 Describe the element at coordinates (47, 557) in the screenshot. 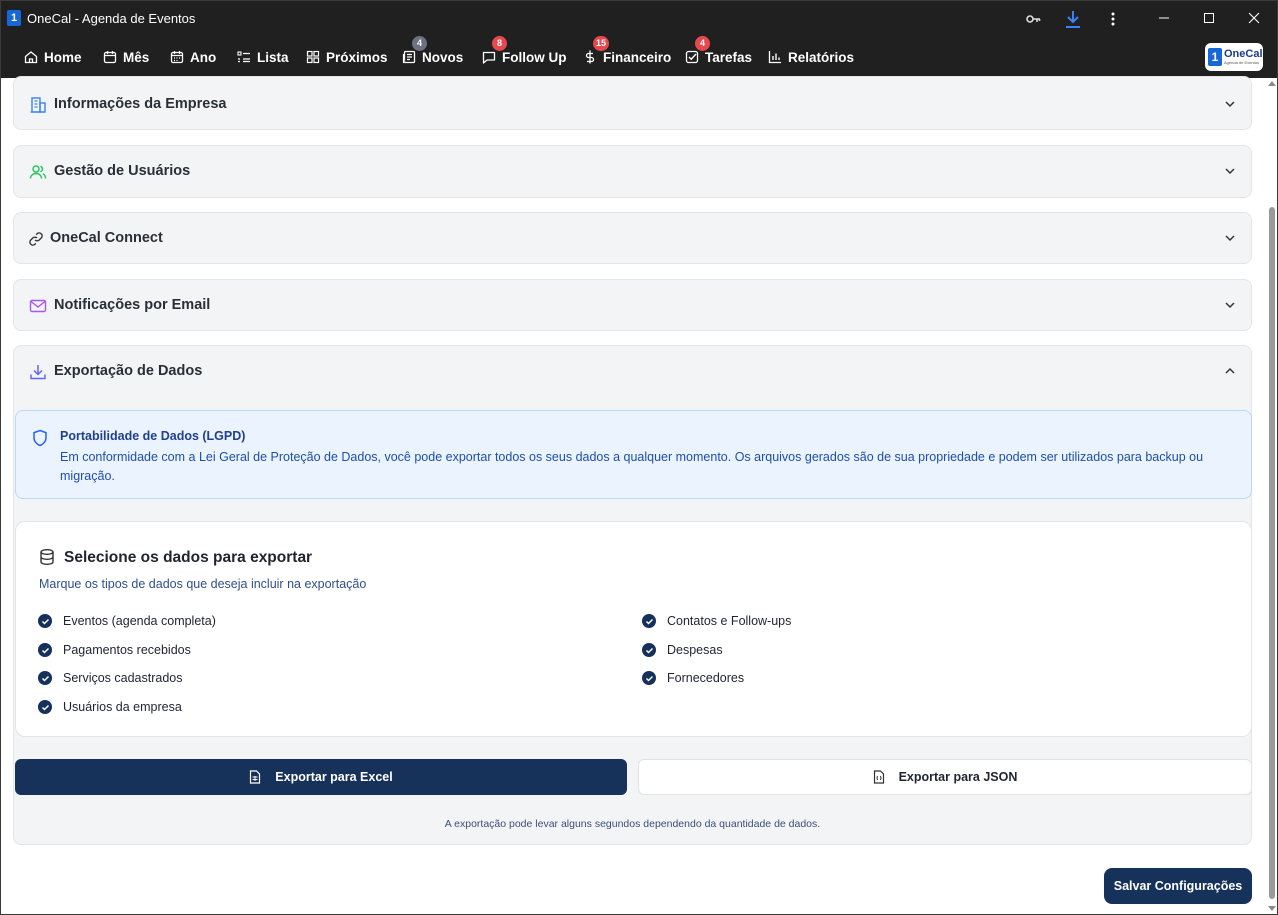

I see `database-icon` at that location.